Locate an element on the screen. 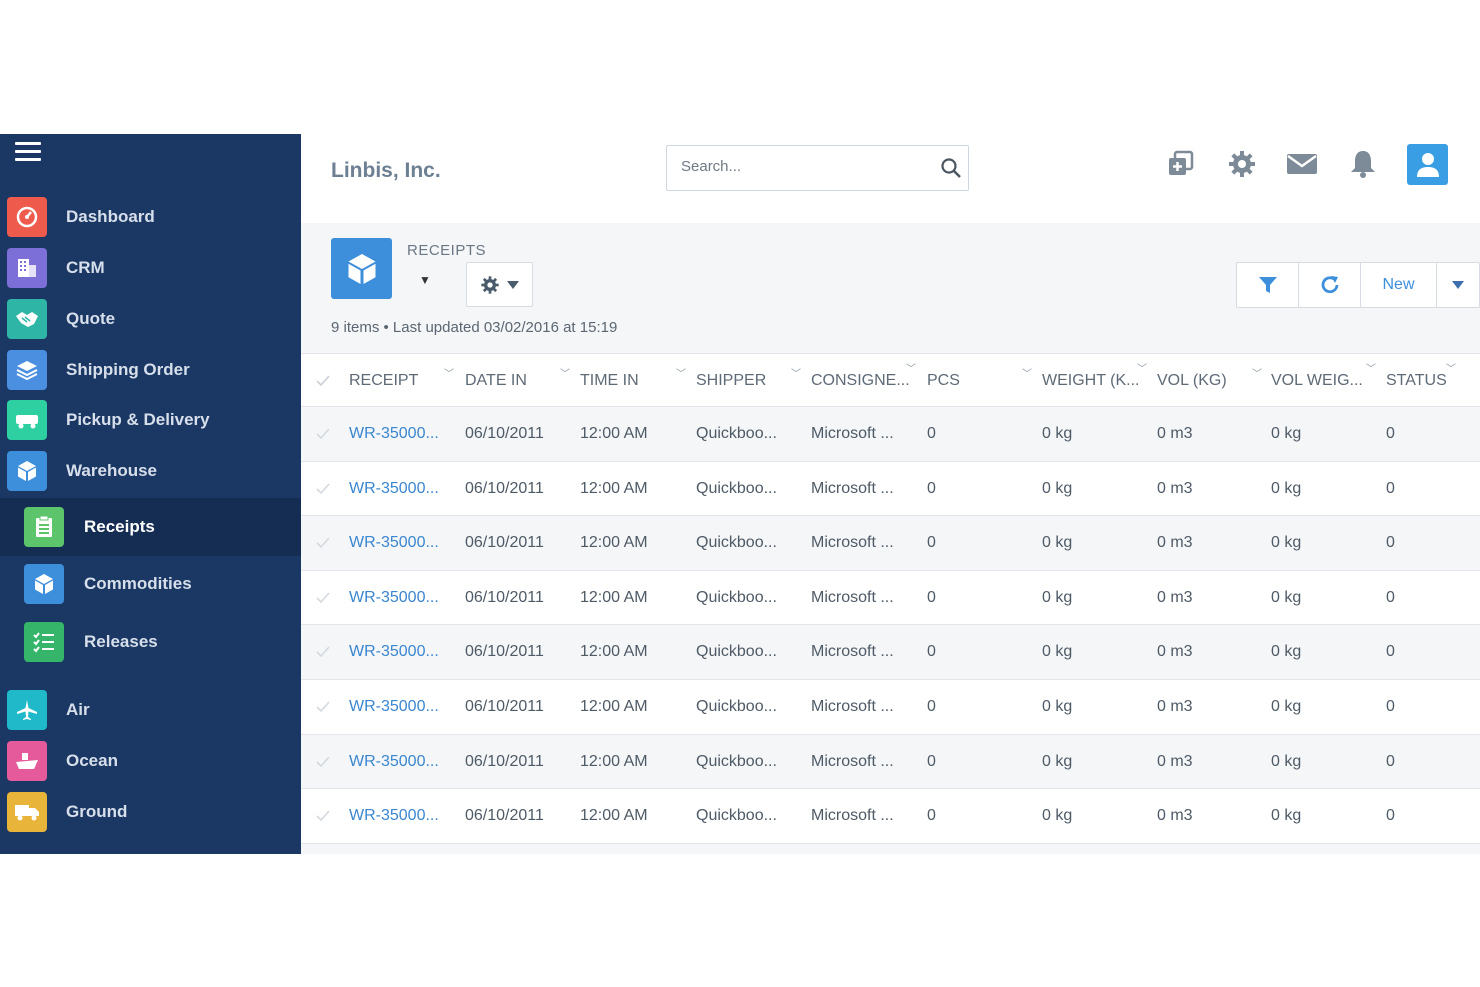 This screenshot has width=1480, height=987. receipts-module-icon is located at coordinates (361, 268).